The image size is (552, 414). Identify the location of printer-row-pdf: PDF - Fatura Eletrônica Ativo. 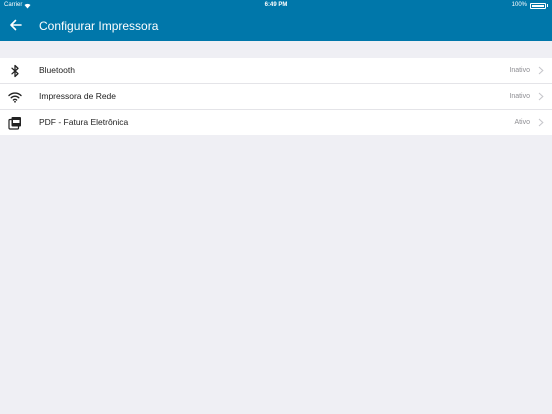
(276, 122).